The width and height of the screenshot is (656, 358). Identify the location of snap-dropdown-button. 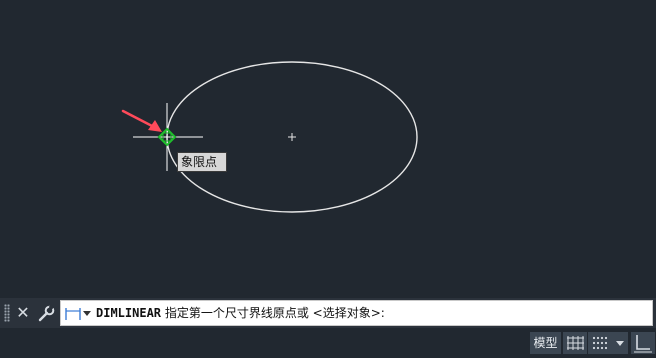
(620, 343).